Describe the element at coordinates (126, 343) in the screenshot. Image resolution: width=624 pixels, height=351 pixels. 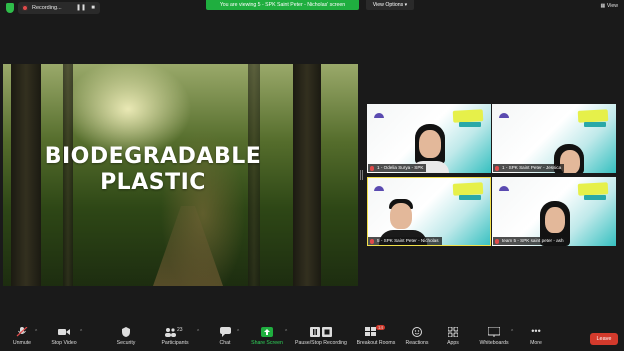
I see `security-label: Security` at that location.